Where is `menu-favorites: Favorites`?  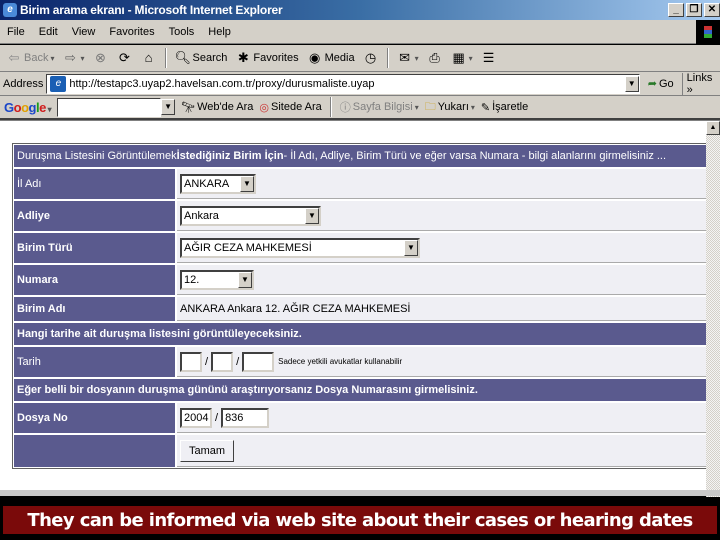 menu-favorites: Favorites is located at coordinates (131, 32).